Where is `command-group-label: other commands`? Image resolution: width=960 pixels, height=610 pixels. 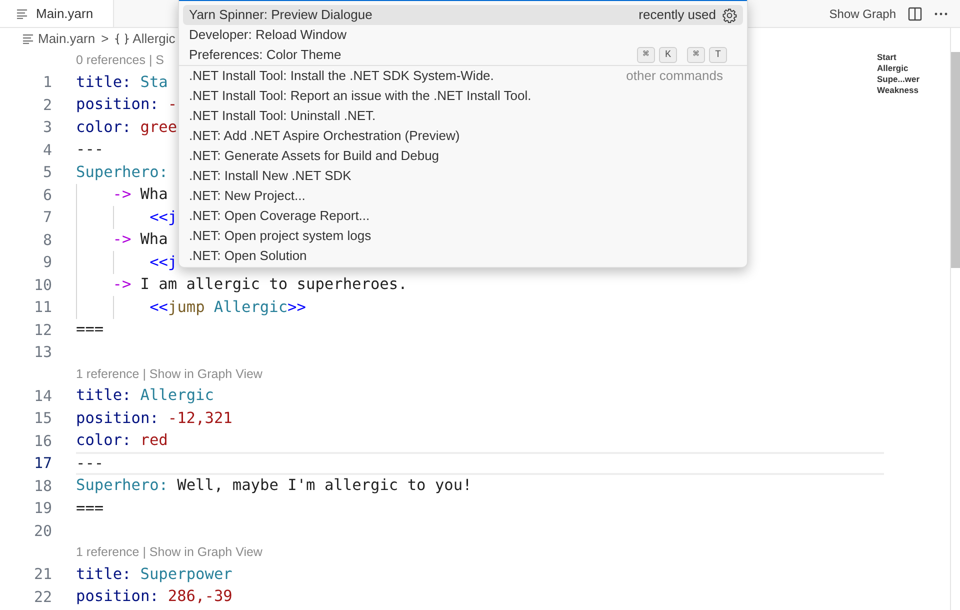
command-group-label: other commands is located at coordinates (674, 76).